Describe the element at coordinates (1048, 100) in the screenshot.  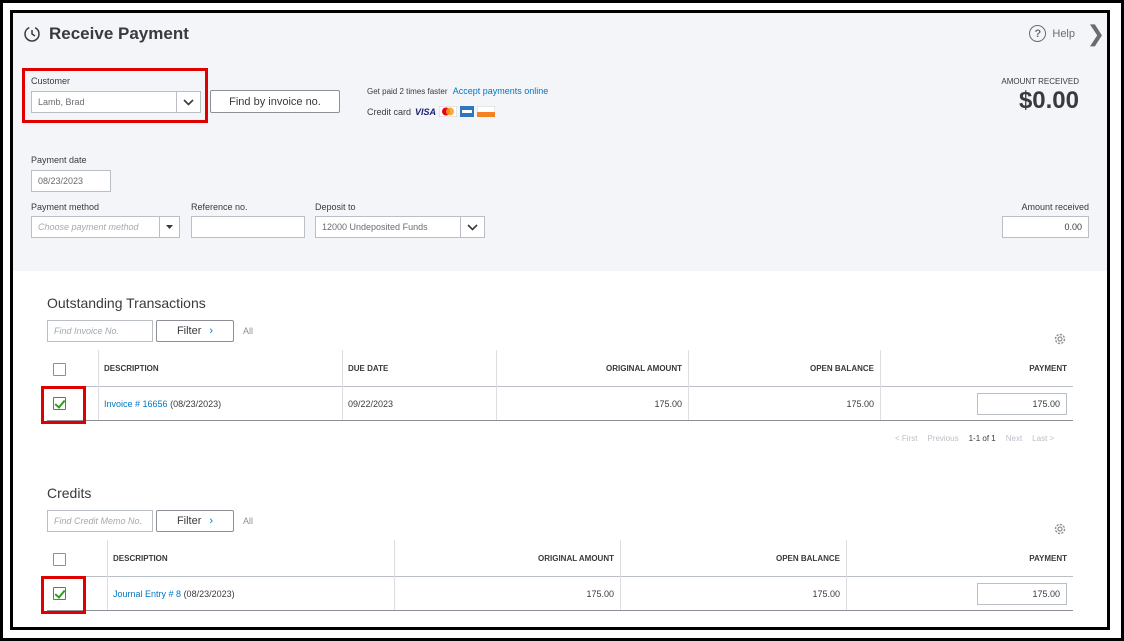
I see `amount-received-value: $0.00` at that location.